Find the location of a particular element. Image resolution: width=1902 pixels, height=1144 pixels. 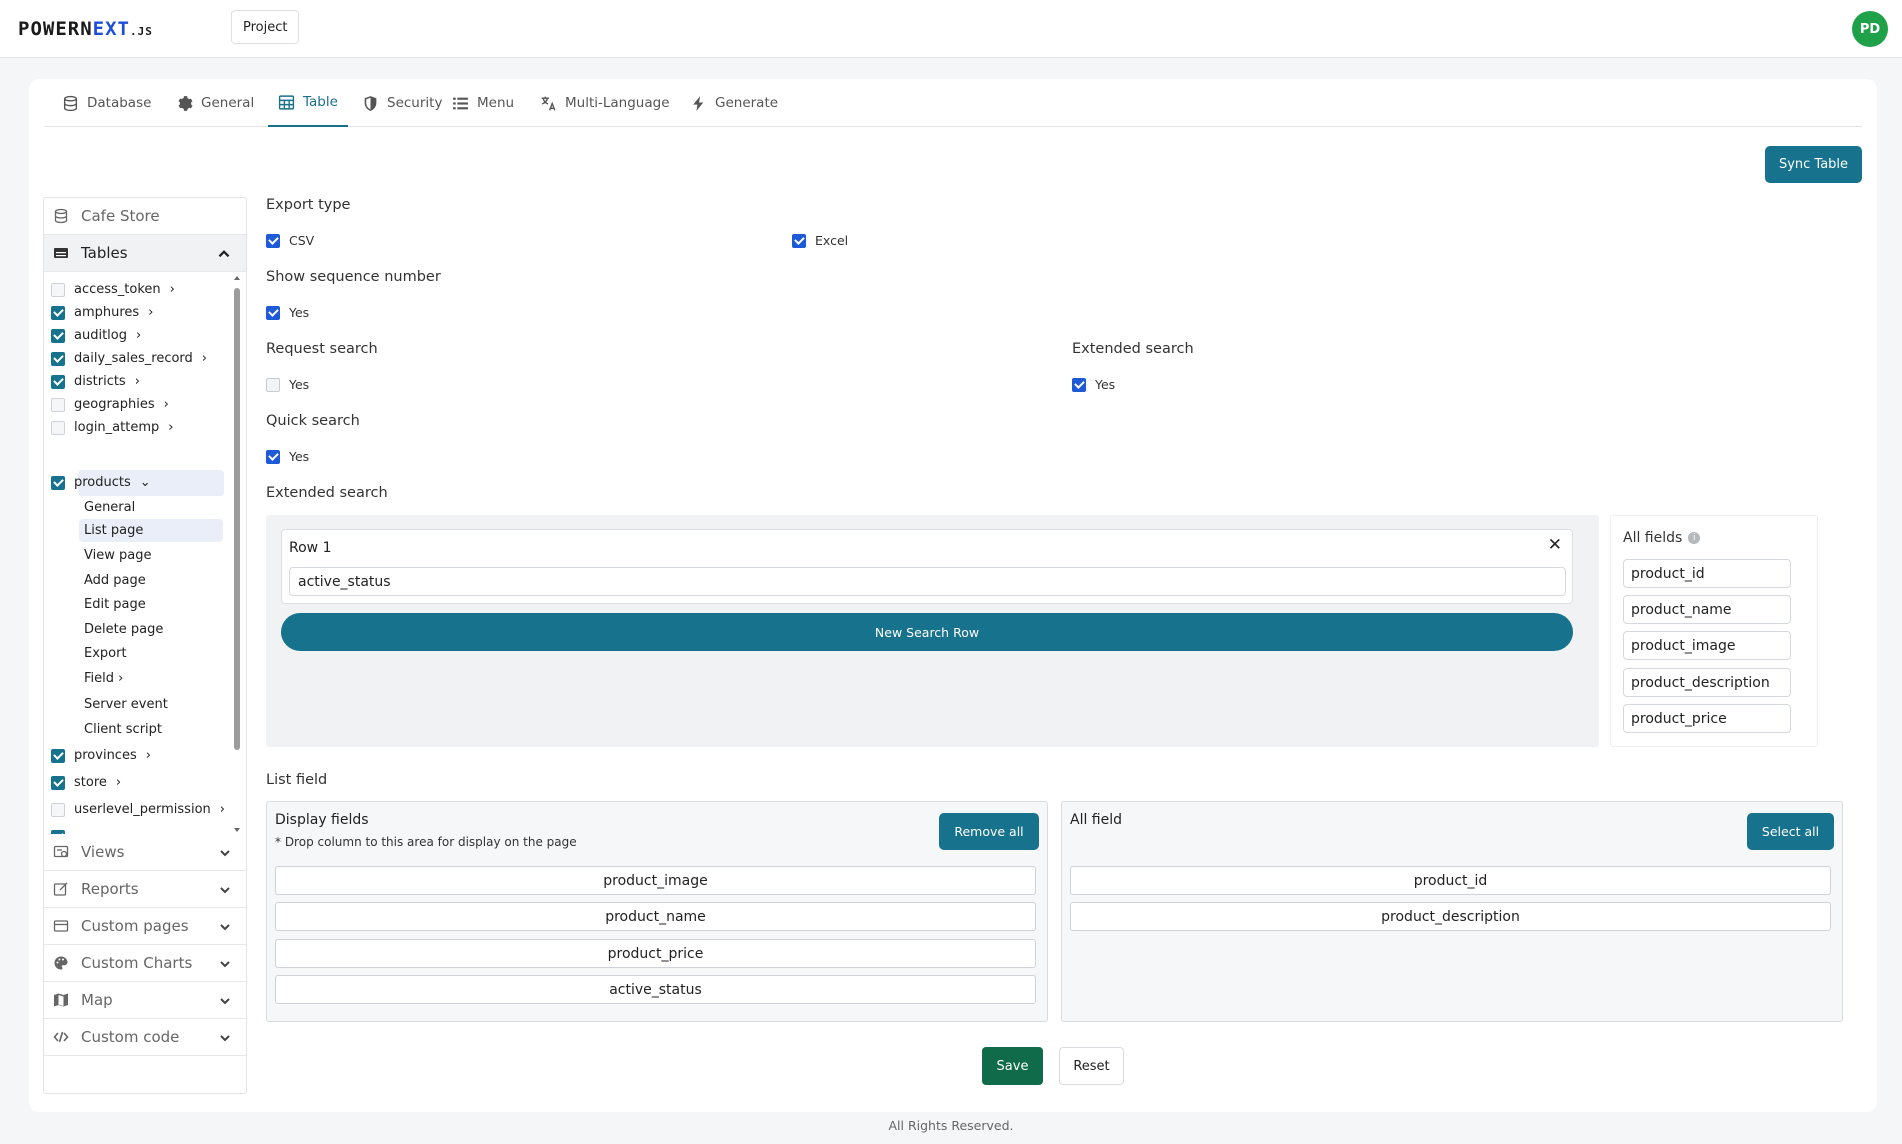

sequence-checkbox is located at coordinates (273, 312).